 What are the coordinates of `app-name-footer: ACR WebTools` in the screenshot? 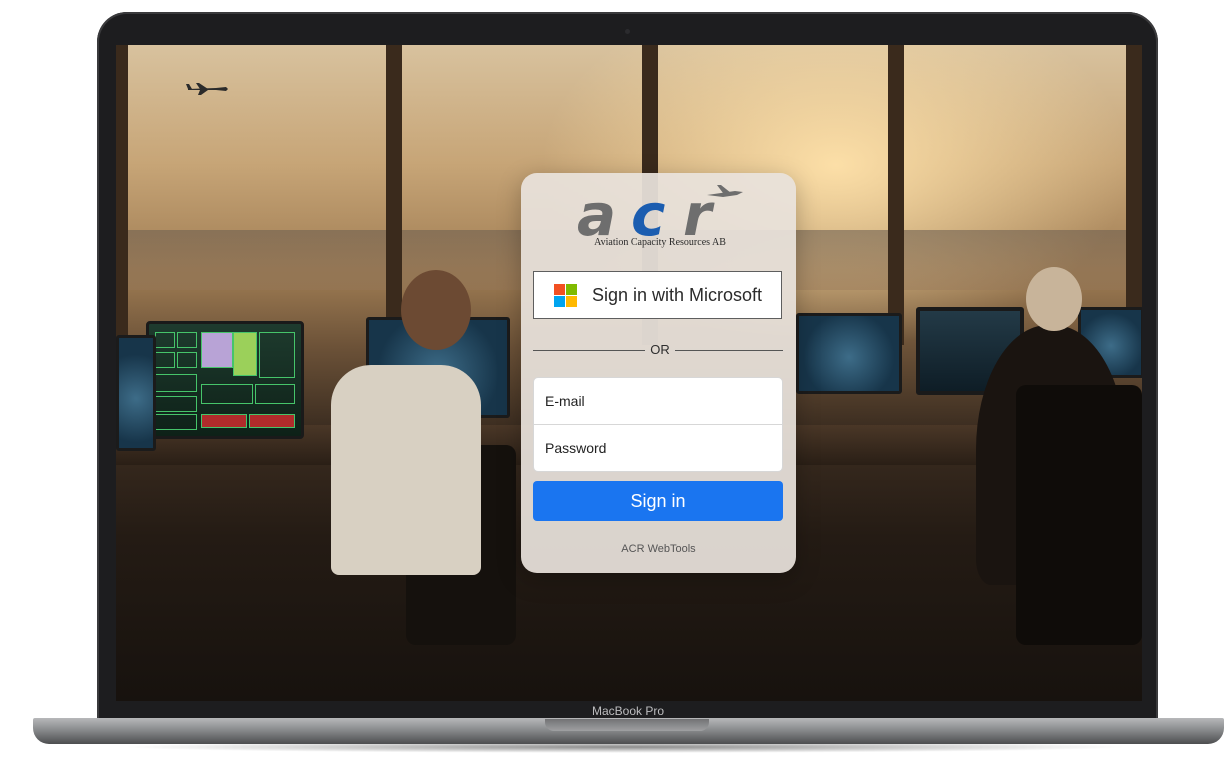 It's located at (658, 549).